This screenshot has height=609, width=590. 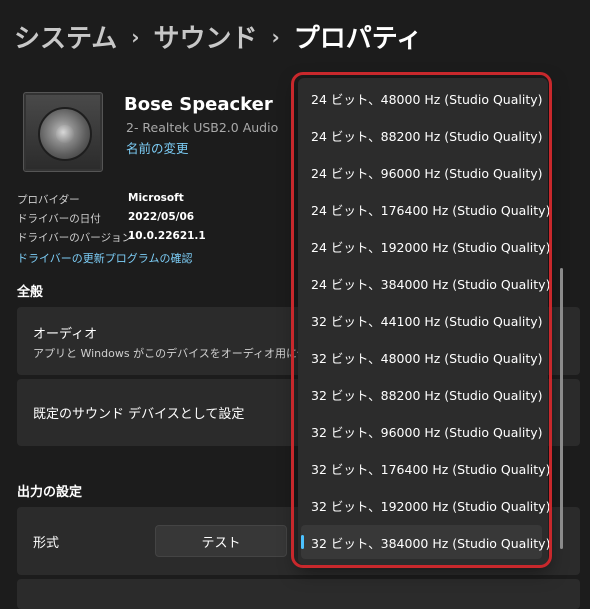 I want to click on format-option: 24 ビット、192000 Hz (Studio Quality), so click(x=424, y=246).